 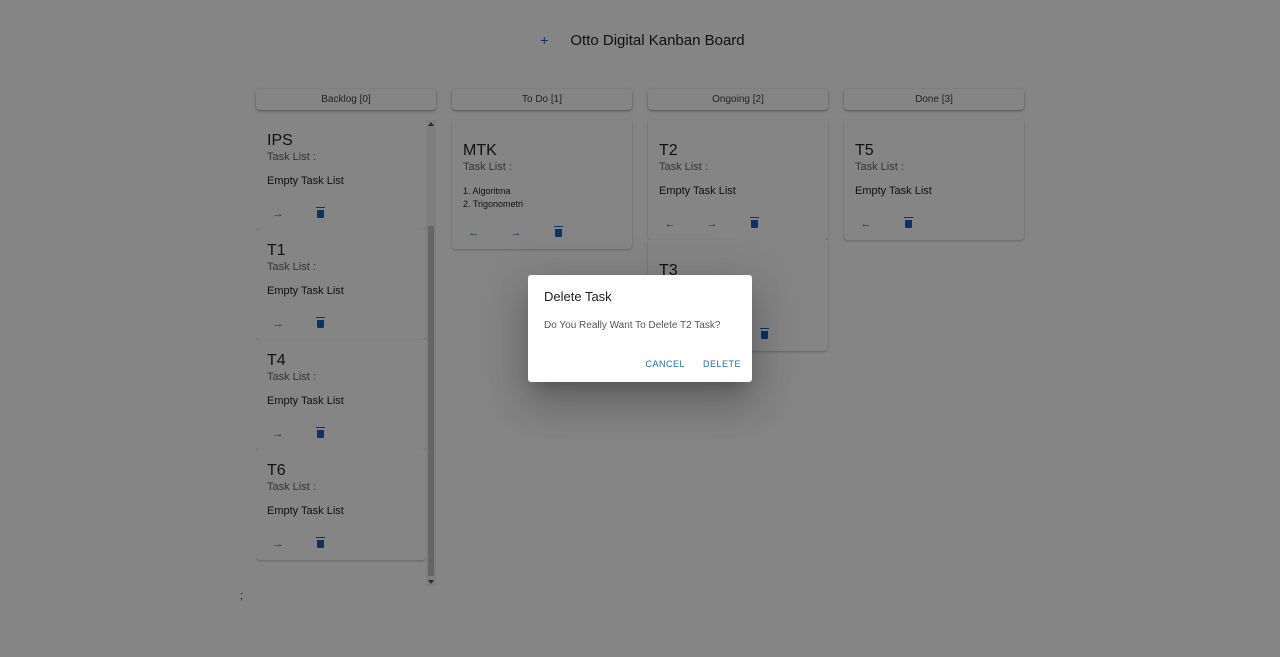 I want to click on dialog-actions: CANCEL DELETE, so click(x=684, y=364).